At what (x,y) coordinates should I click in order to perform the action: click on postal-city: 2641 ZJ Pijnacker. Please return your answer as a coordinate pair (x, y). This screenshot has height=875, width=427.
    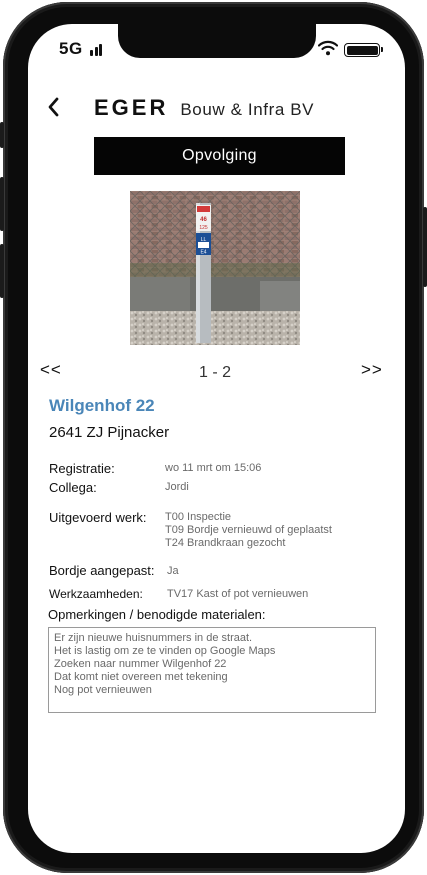
    Looking at the image, I should click on (109, 432).